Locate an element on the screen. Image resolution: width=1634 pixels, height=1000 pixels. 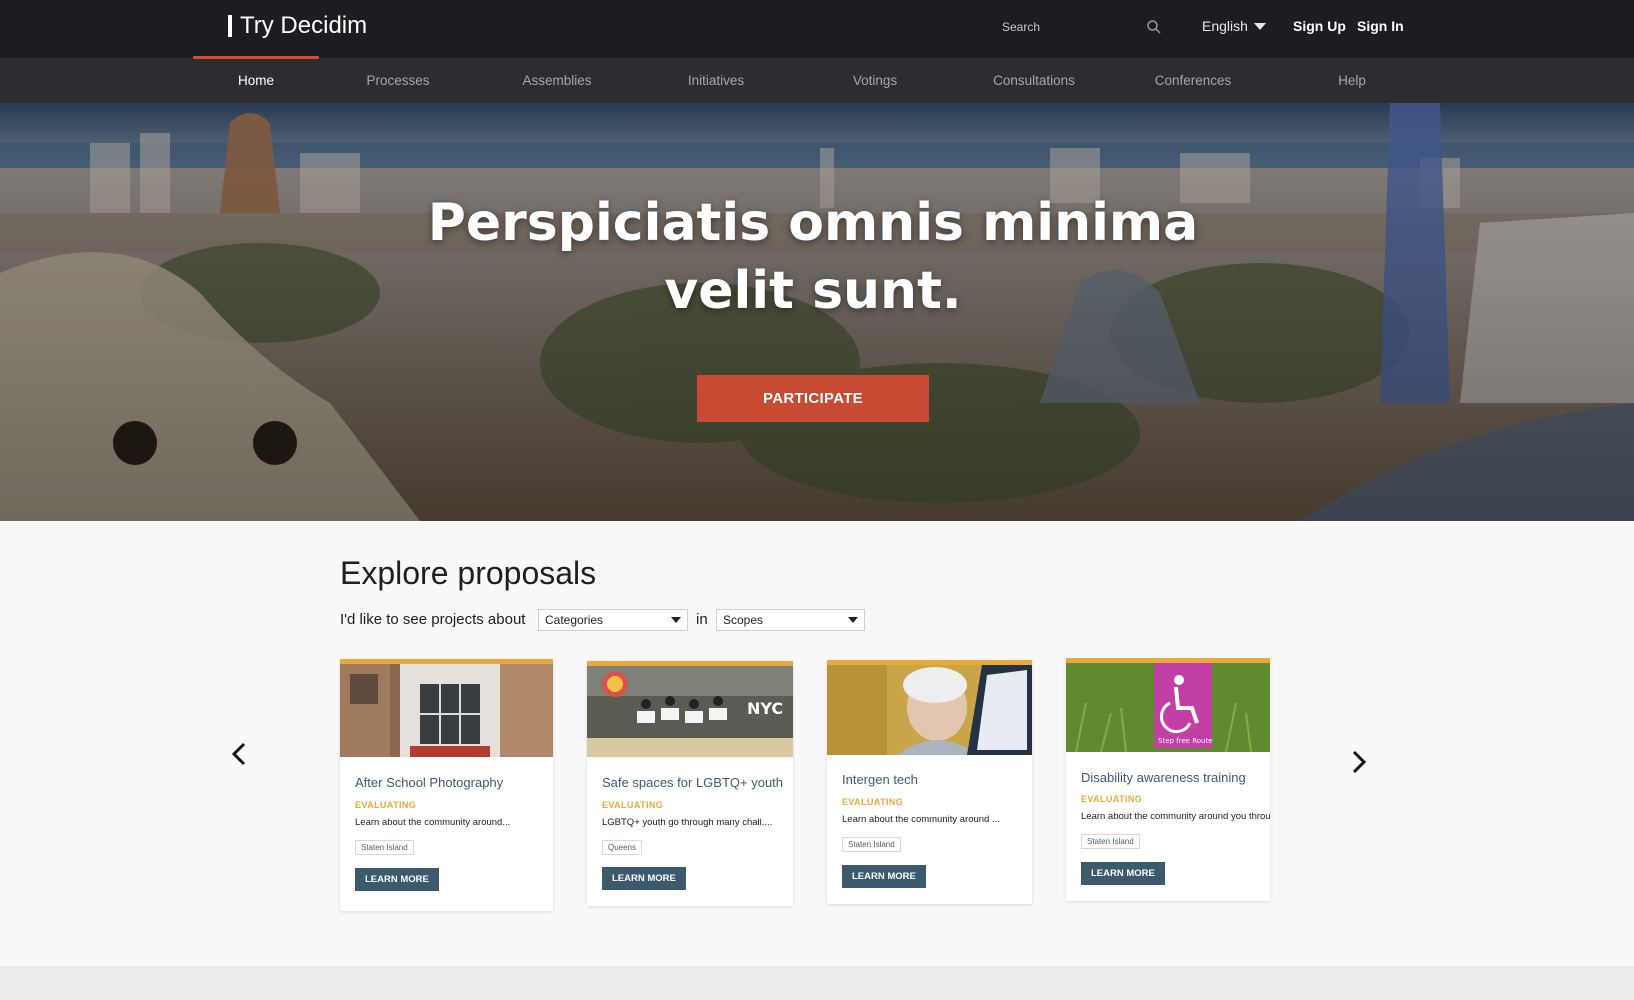
search-input is located at coordinates (1069, 27).